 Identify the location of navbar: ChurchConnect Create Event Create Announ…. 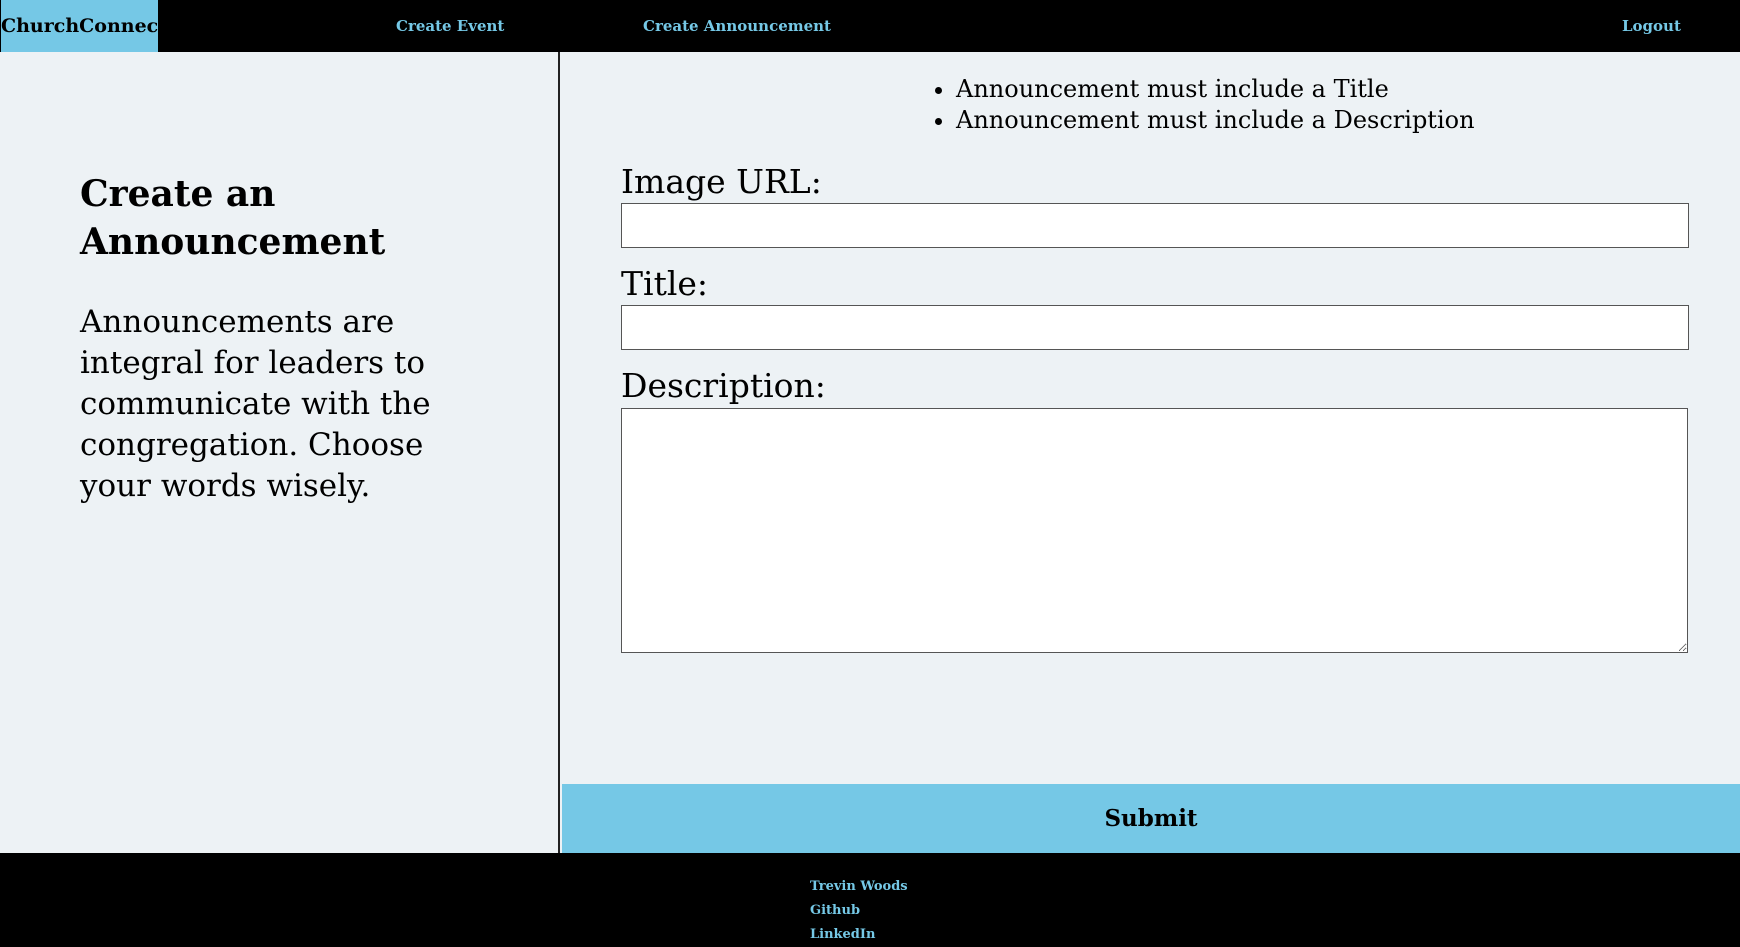
(870, 26).